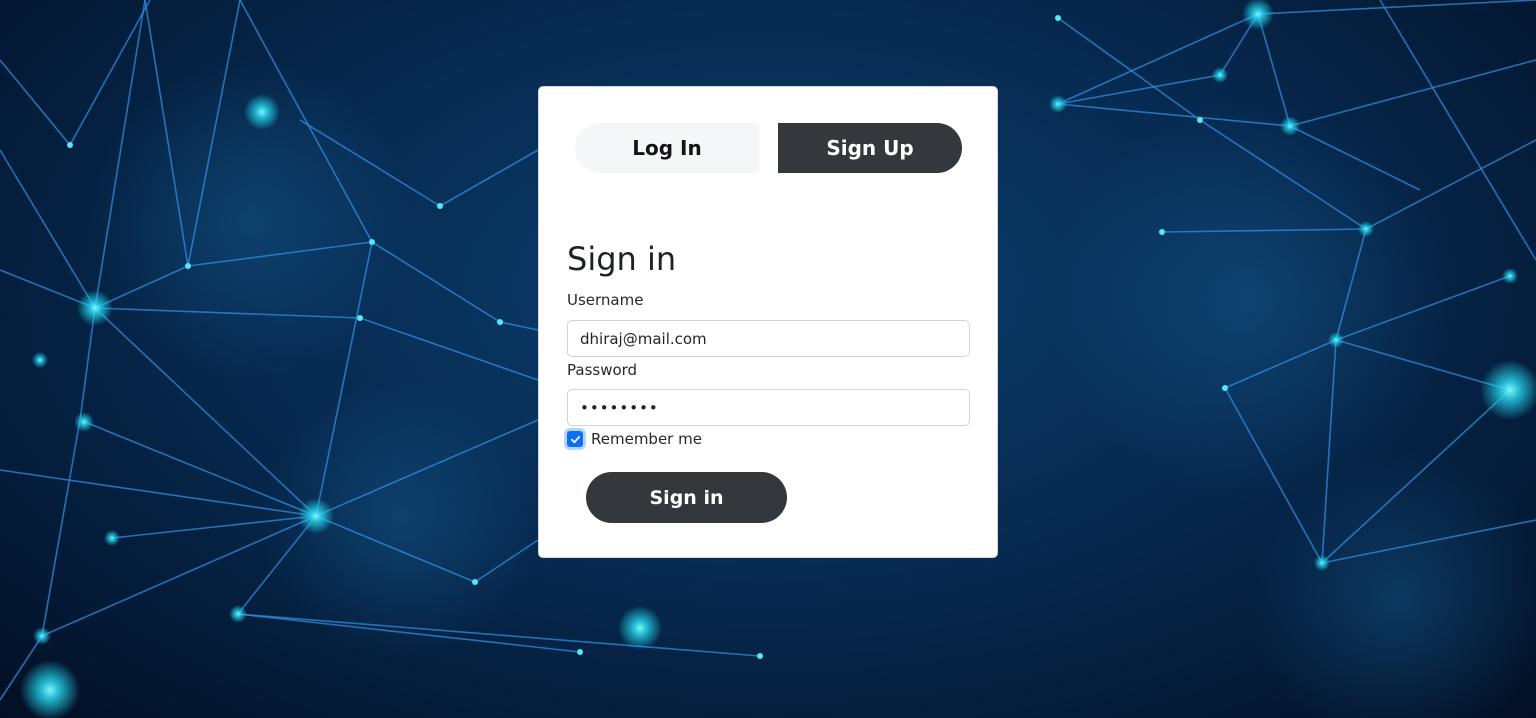 Image resolution: width=1536 pixels, height=718 pixels. I want to click on sign-in-button: Sign in, so click(686, 497).